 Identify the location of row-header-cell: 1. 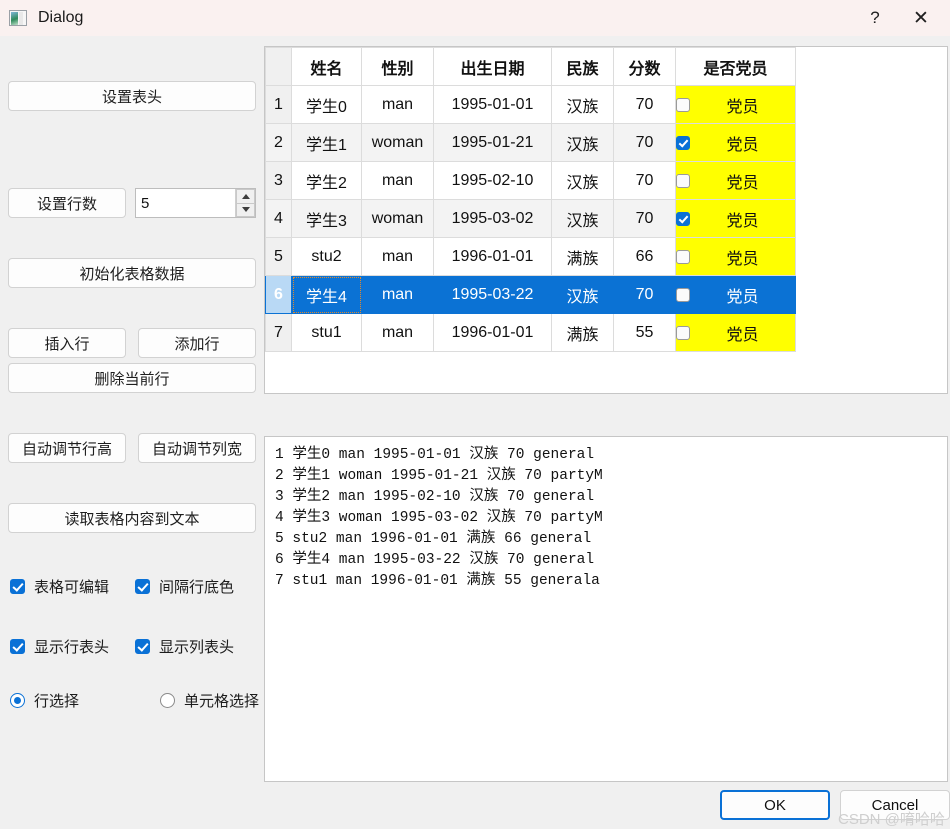
(278, 104).